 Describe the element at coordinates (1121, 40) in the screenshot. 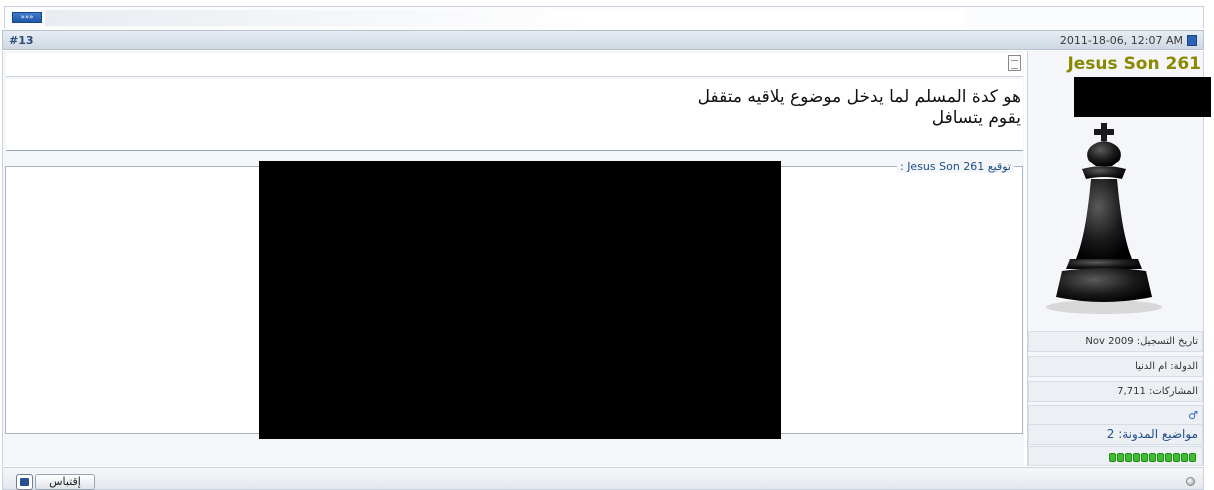

I see `post-date-text: 2011-18-06, 12:07 AM` at that location.